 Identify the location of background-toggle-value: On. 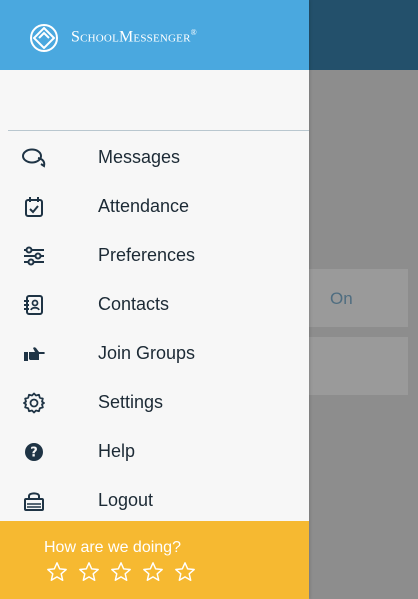
(341, 298).